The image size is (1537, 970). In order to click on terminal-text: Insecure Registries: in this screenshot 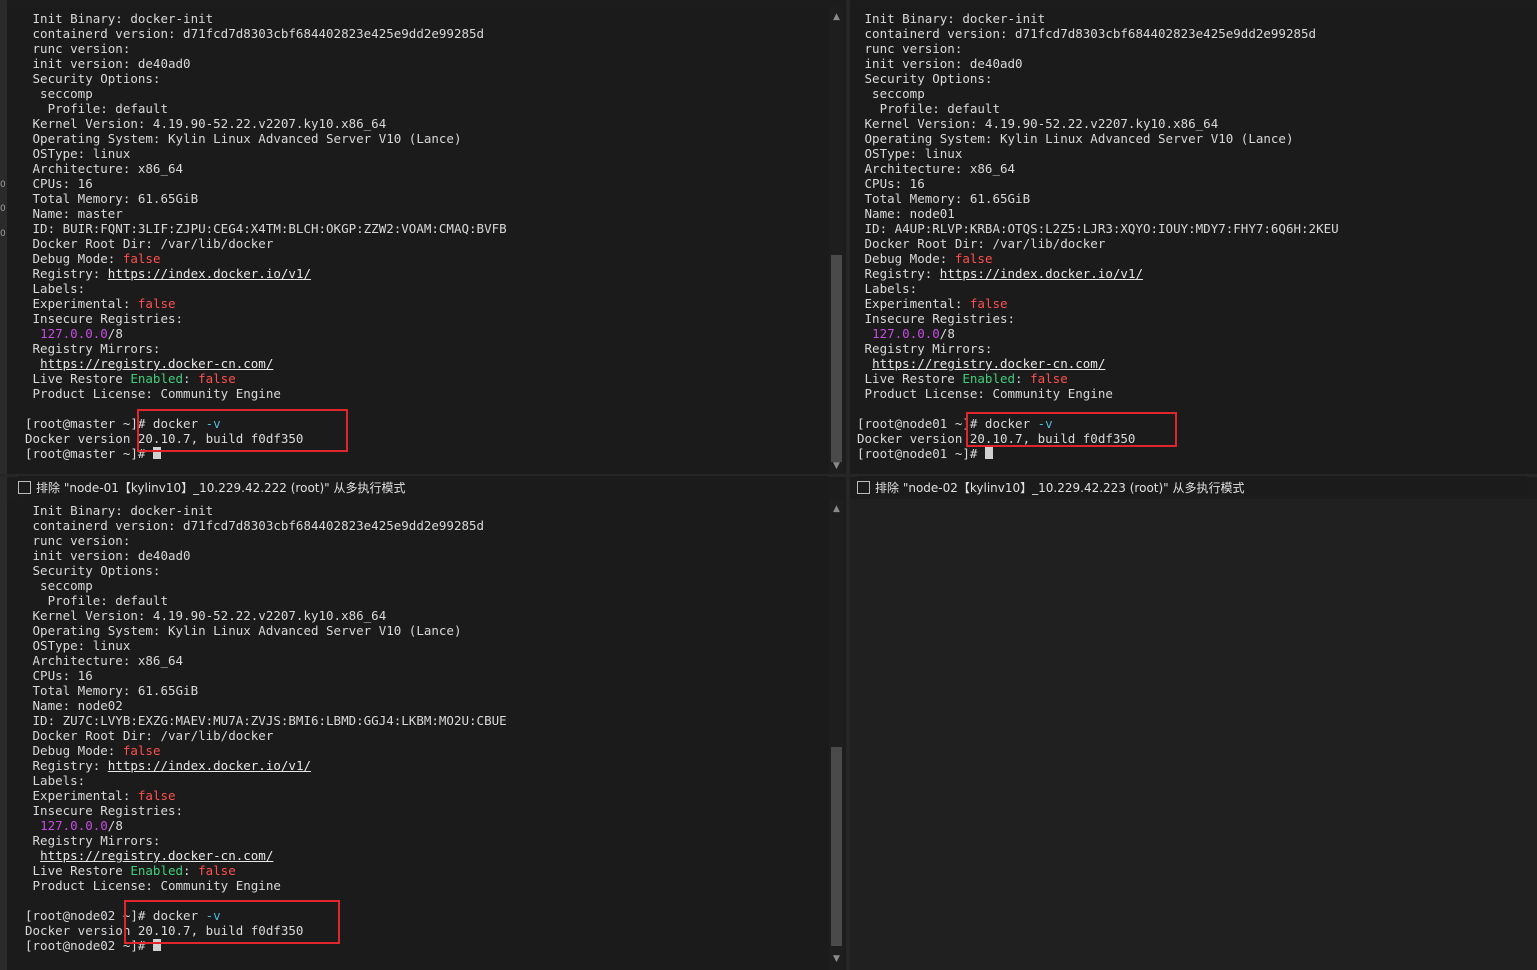, I will do `click(104, 318)`.